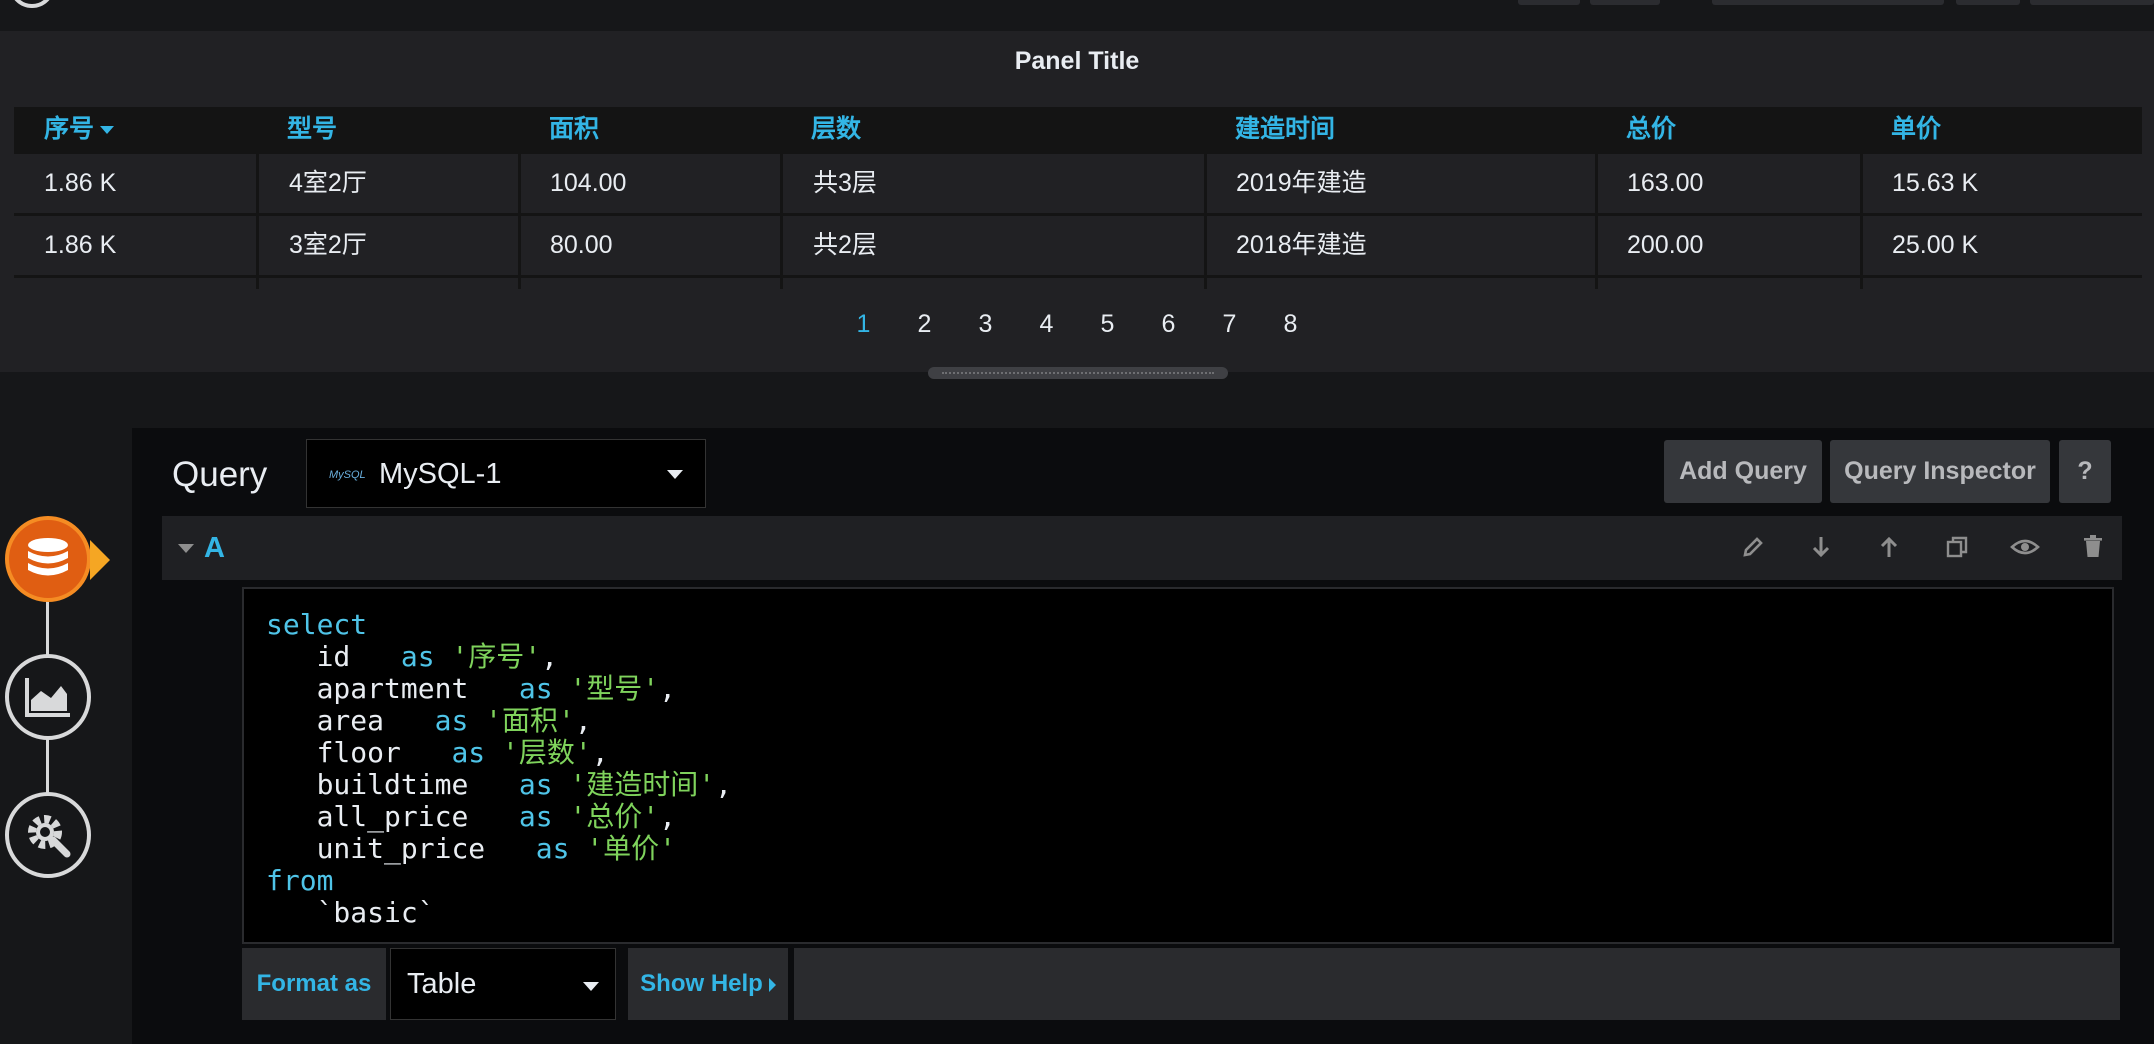 Image resolution: width=2154 pixels, height=1044 pixels. I want to click on table-cell: 80.00, so click(581, 245).